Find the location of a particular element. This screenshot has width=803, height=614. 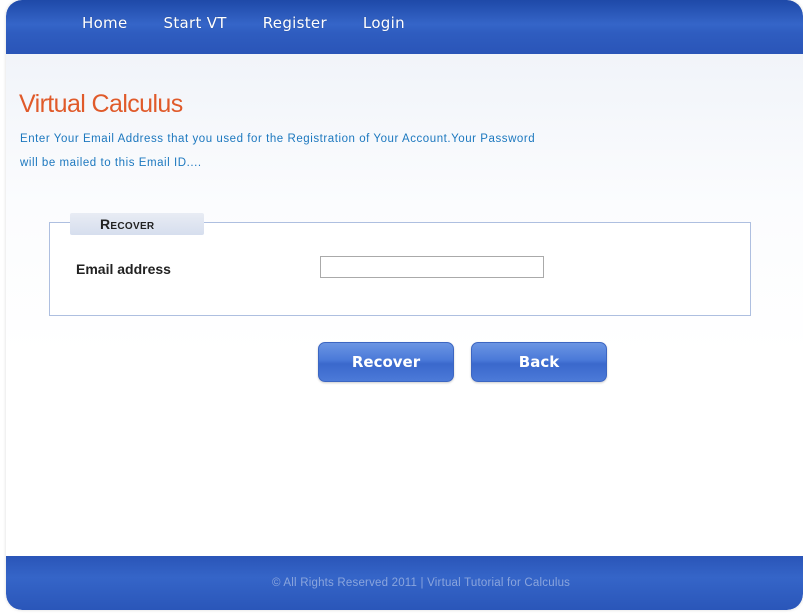

recover-legend: Recover is located at coordinates (137, 224).